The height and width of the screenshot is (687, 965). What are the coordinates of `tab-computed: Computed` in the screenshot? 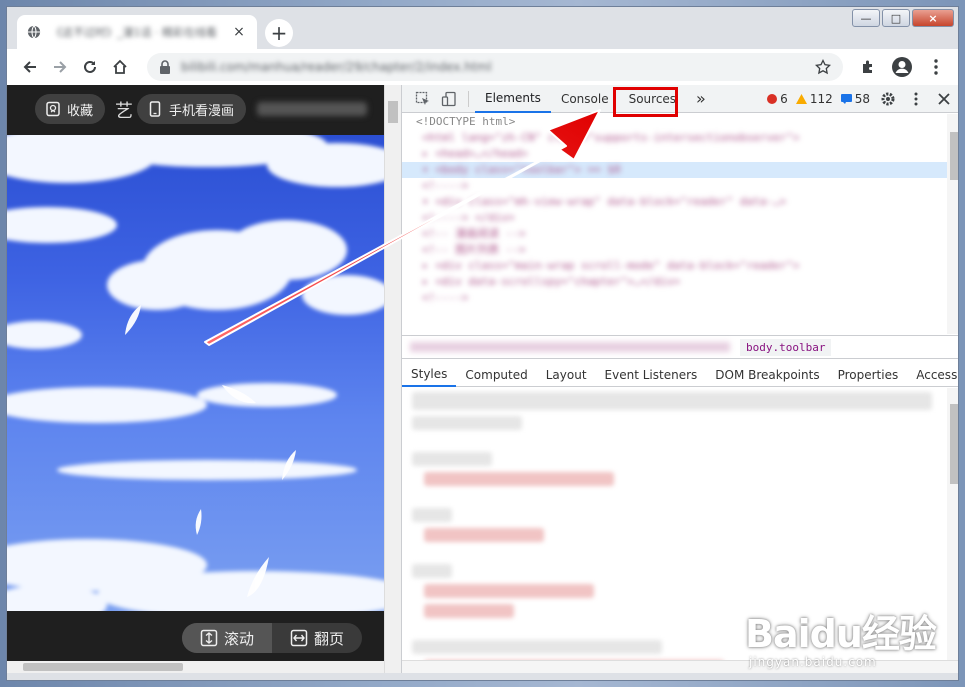 It's located at (496, 375).